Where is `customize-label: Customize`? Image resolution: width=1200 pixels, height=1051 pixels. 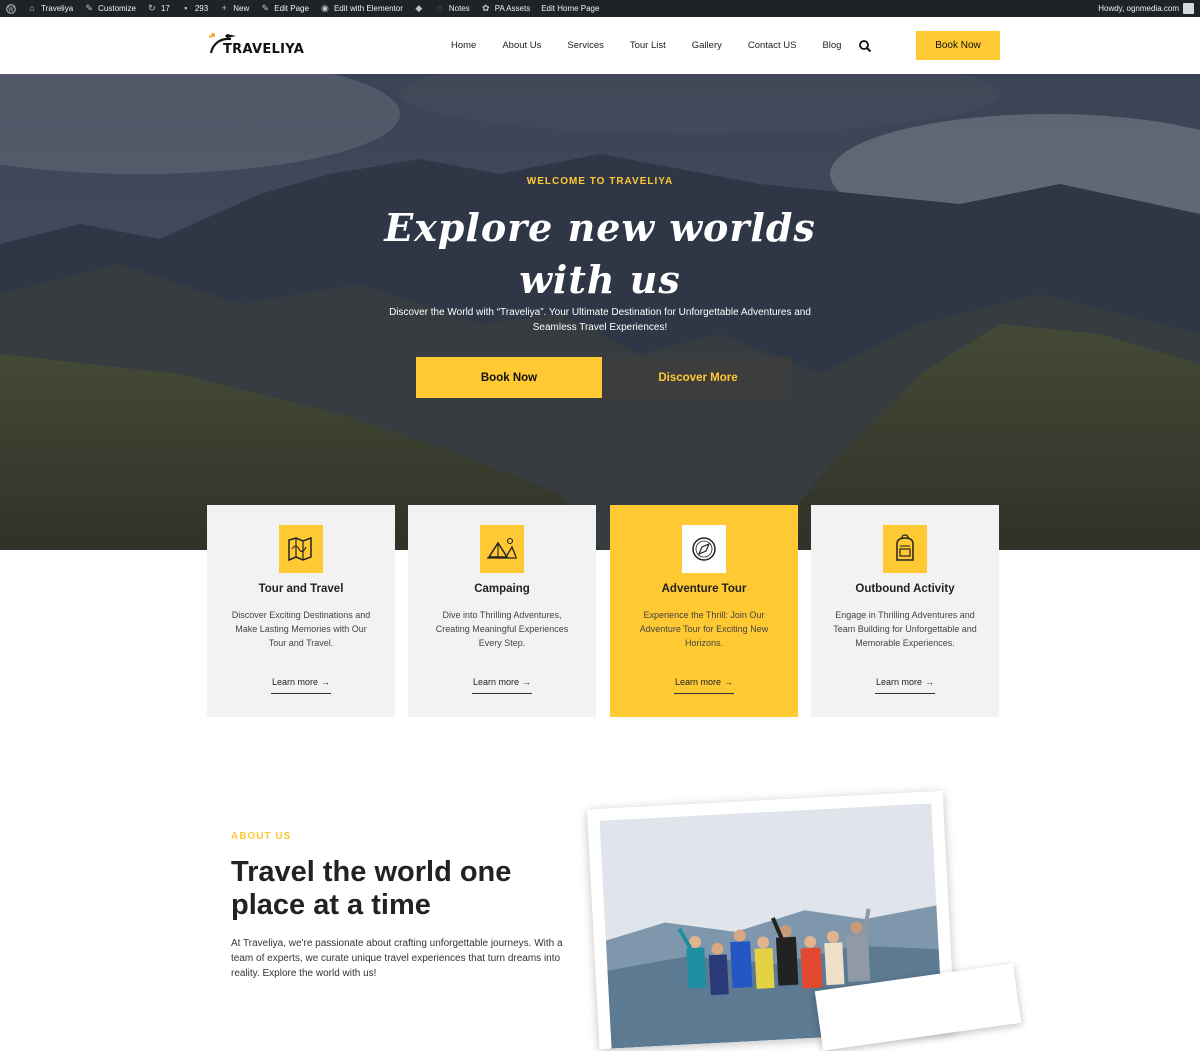
customize-label: Customize is located at coordinates (117, 8).